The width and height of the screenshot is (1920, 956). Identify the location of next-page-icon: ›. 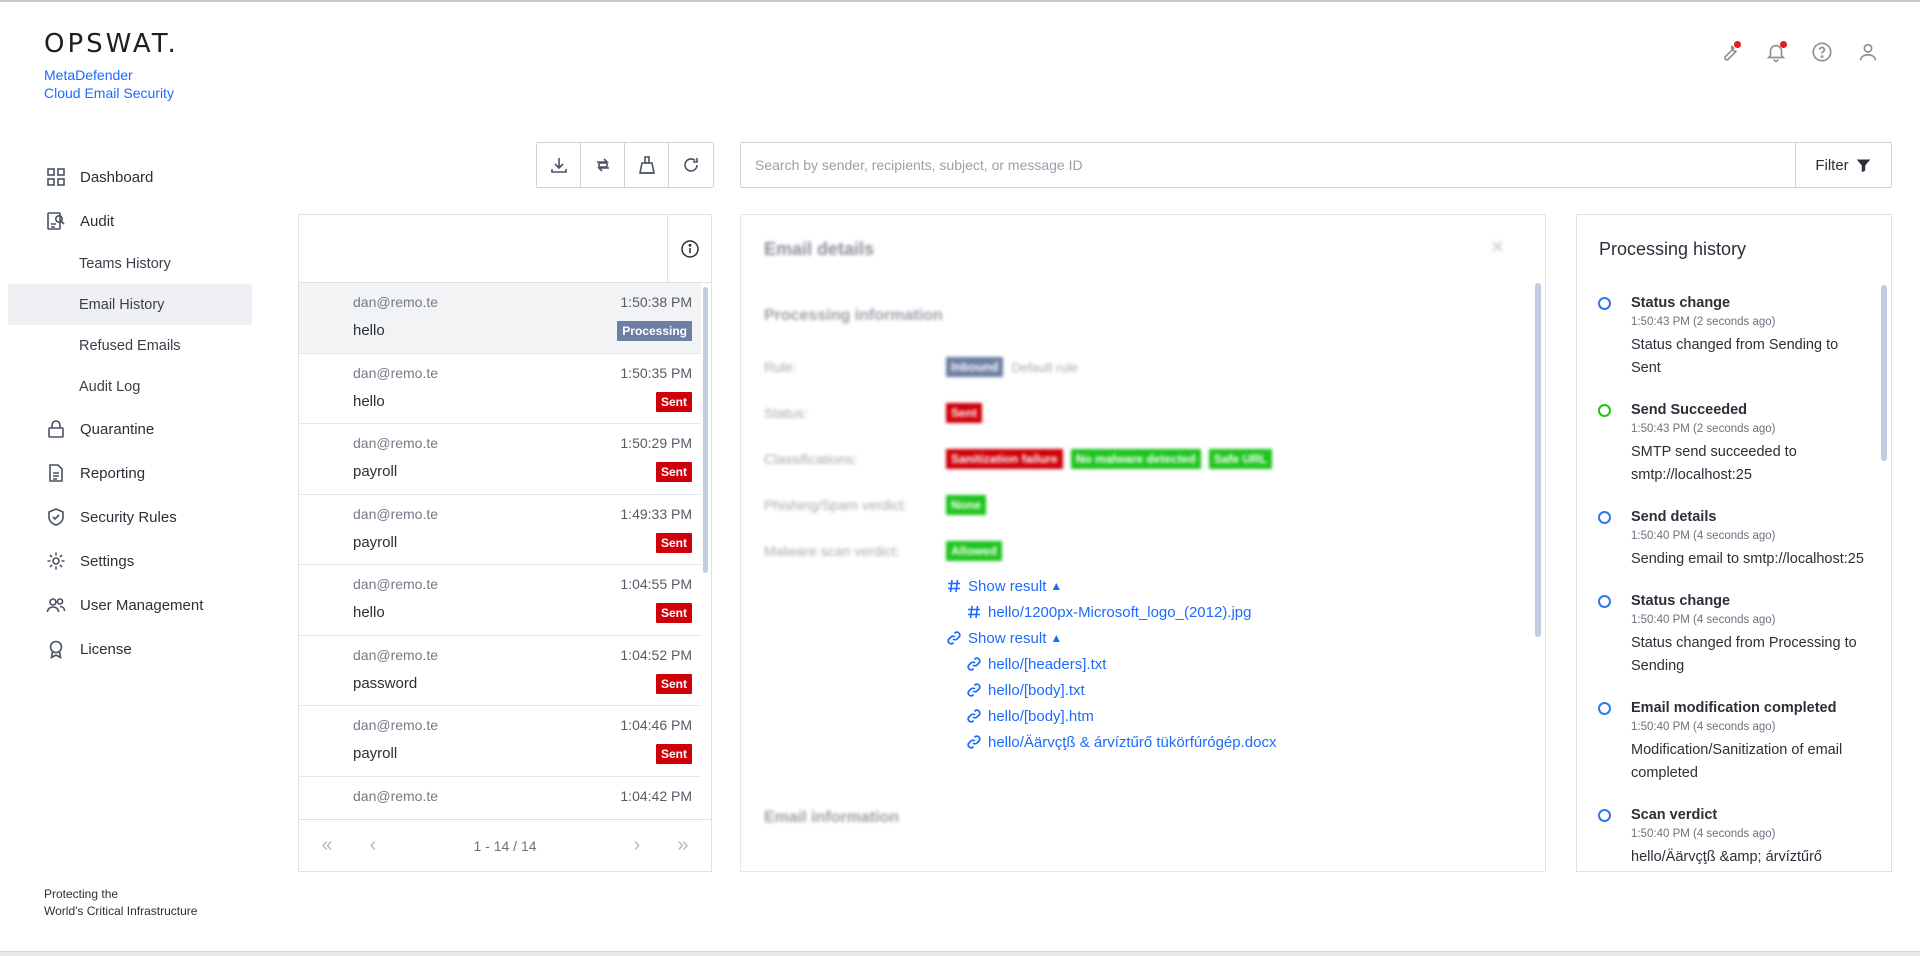
(637, 846).